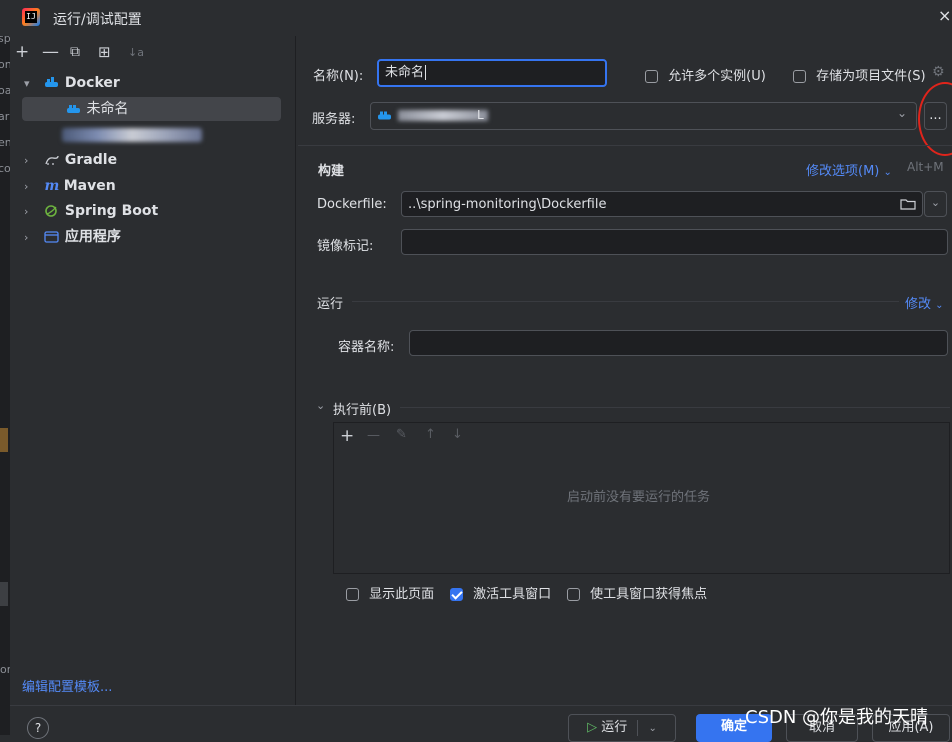  I want to click on strip-text: on, so click(5, 64).